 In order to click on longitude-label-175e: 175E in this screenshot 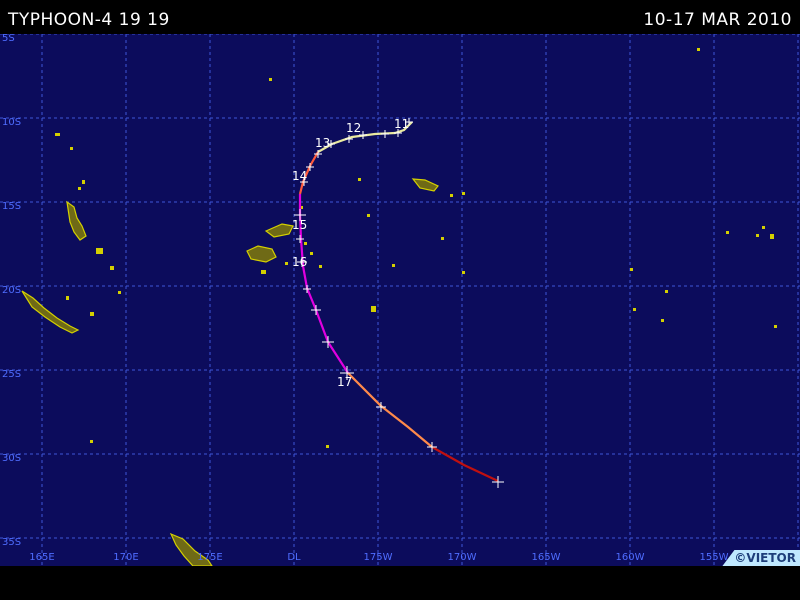, I will do `click(210, 557)`.